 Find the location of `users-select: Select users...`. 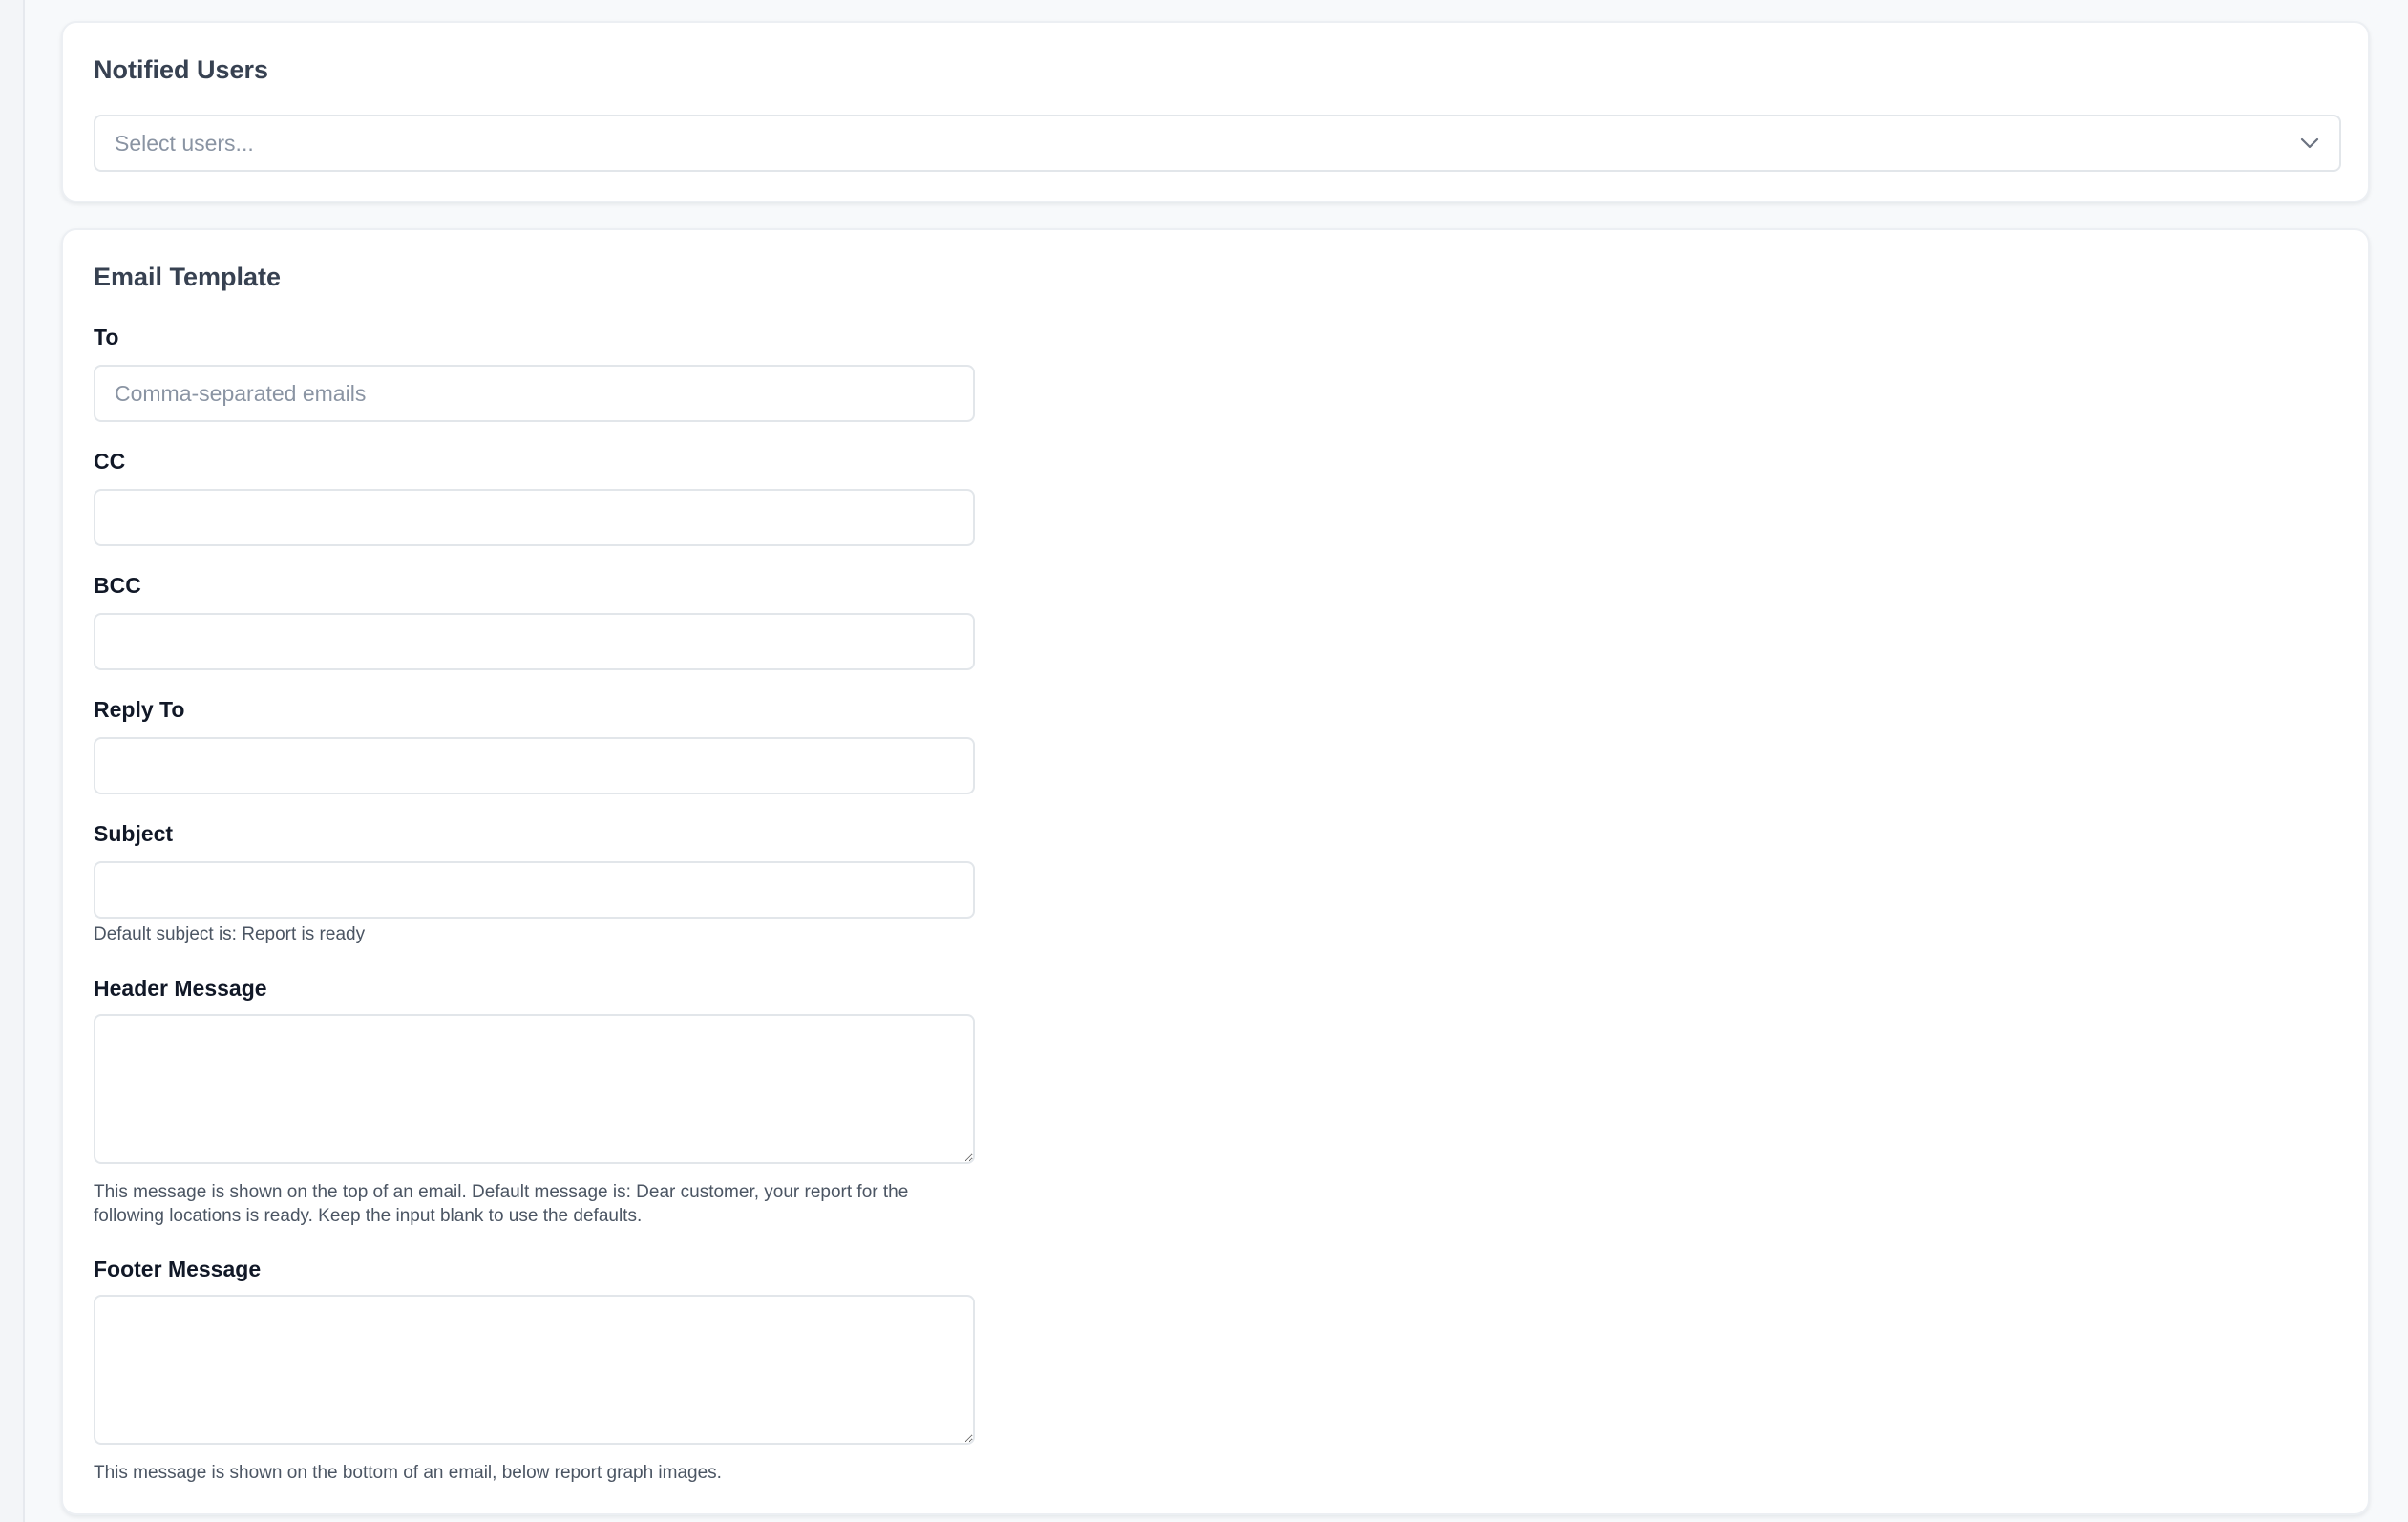

users-select: Select users... is located at coordinates (1217, 143).